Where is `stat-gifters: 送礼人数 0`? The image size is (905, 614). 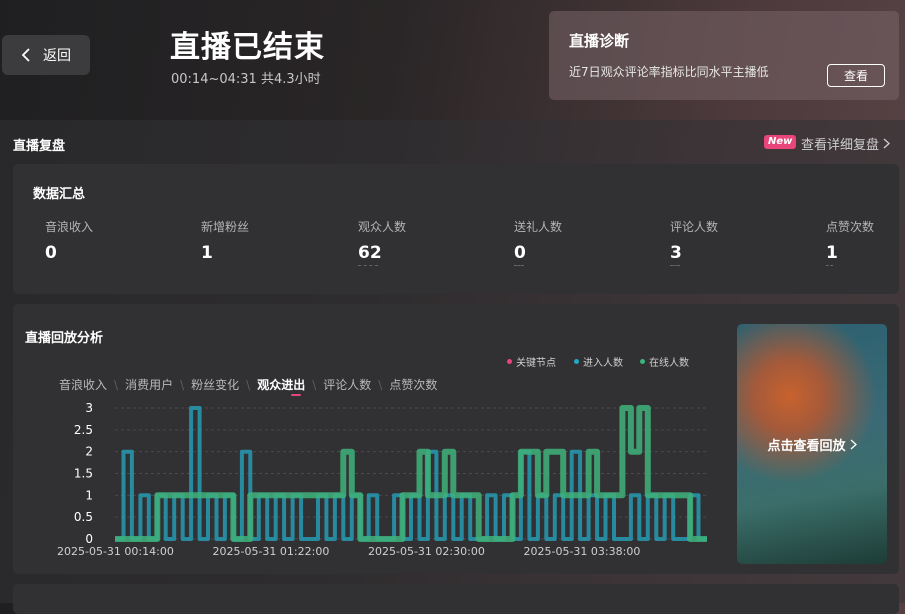 stat-gifters: 送礼人数 0 is located at coordinates (538, 242).